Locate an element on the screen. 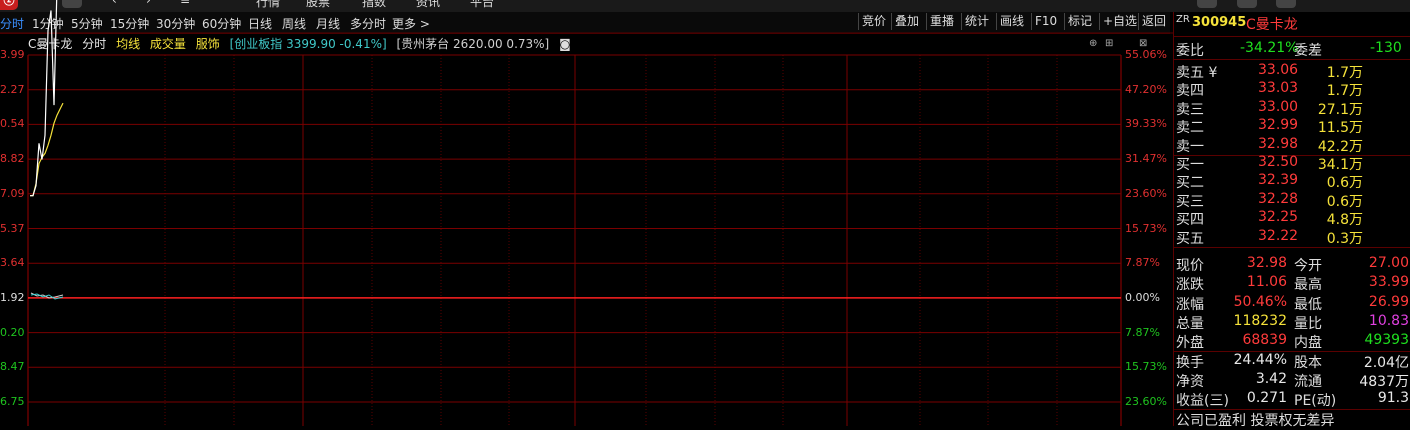 This screenshot has width=1410, height=430. stat-value: 50.46% is located at coordinates (1260, 301).